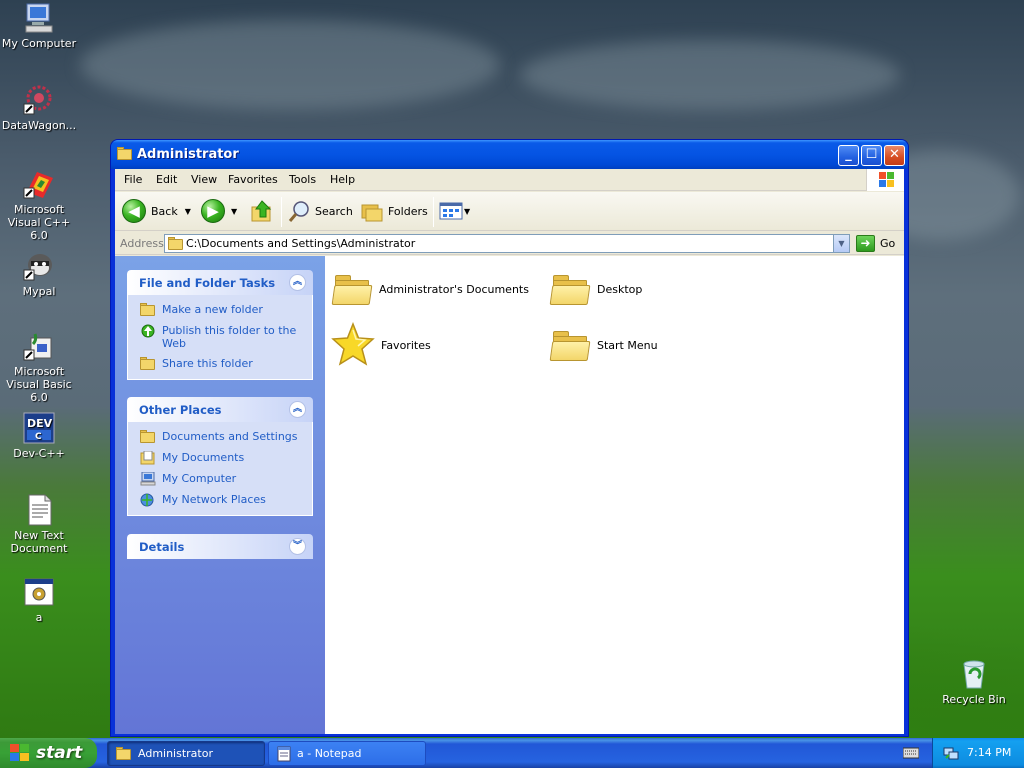 The height and width of the screenshot is (768, 1024). I want to click on close-button: ✕, so click(894, 155).